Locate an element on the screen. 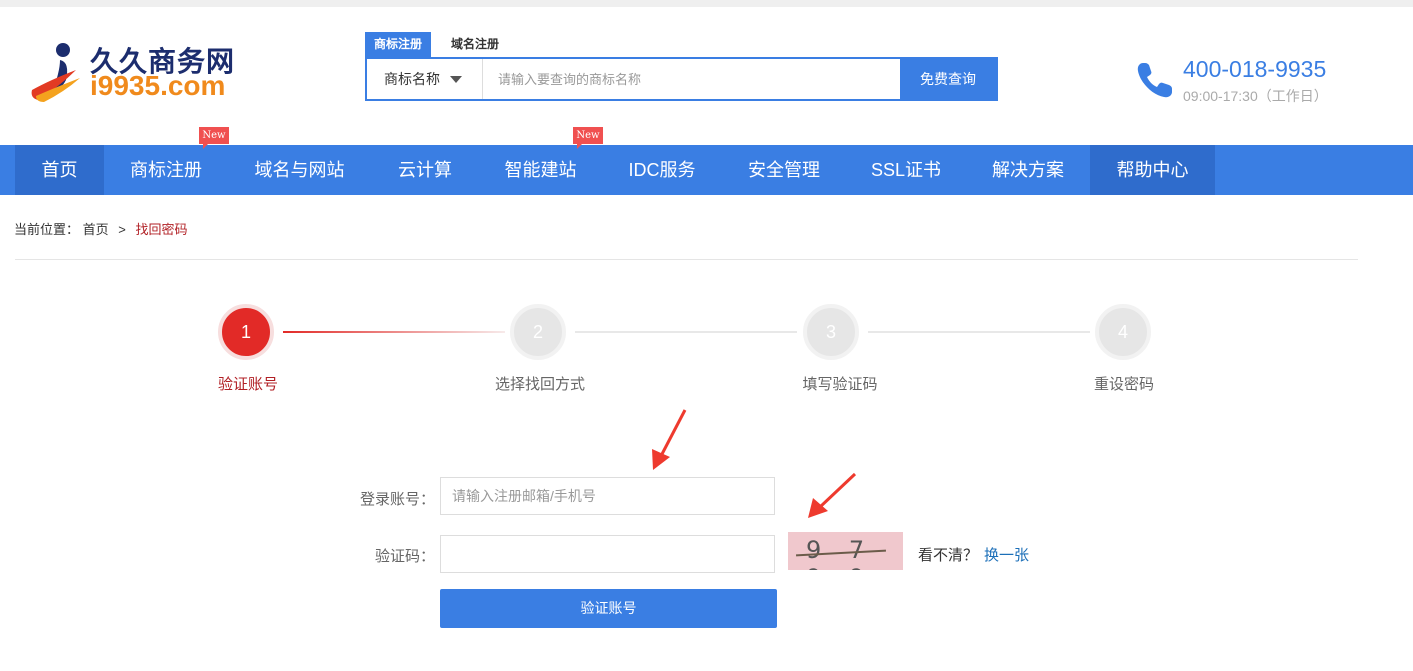 This screenshot has width=1413, height=671. nav-item-solutions: 解决方案 is located at coordinates (1028, 170).